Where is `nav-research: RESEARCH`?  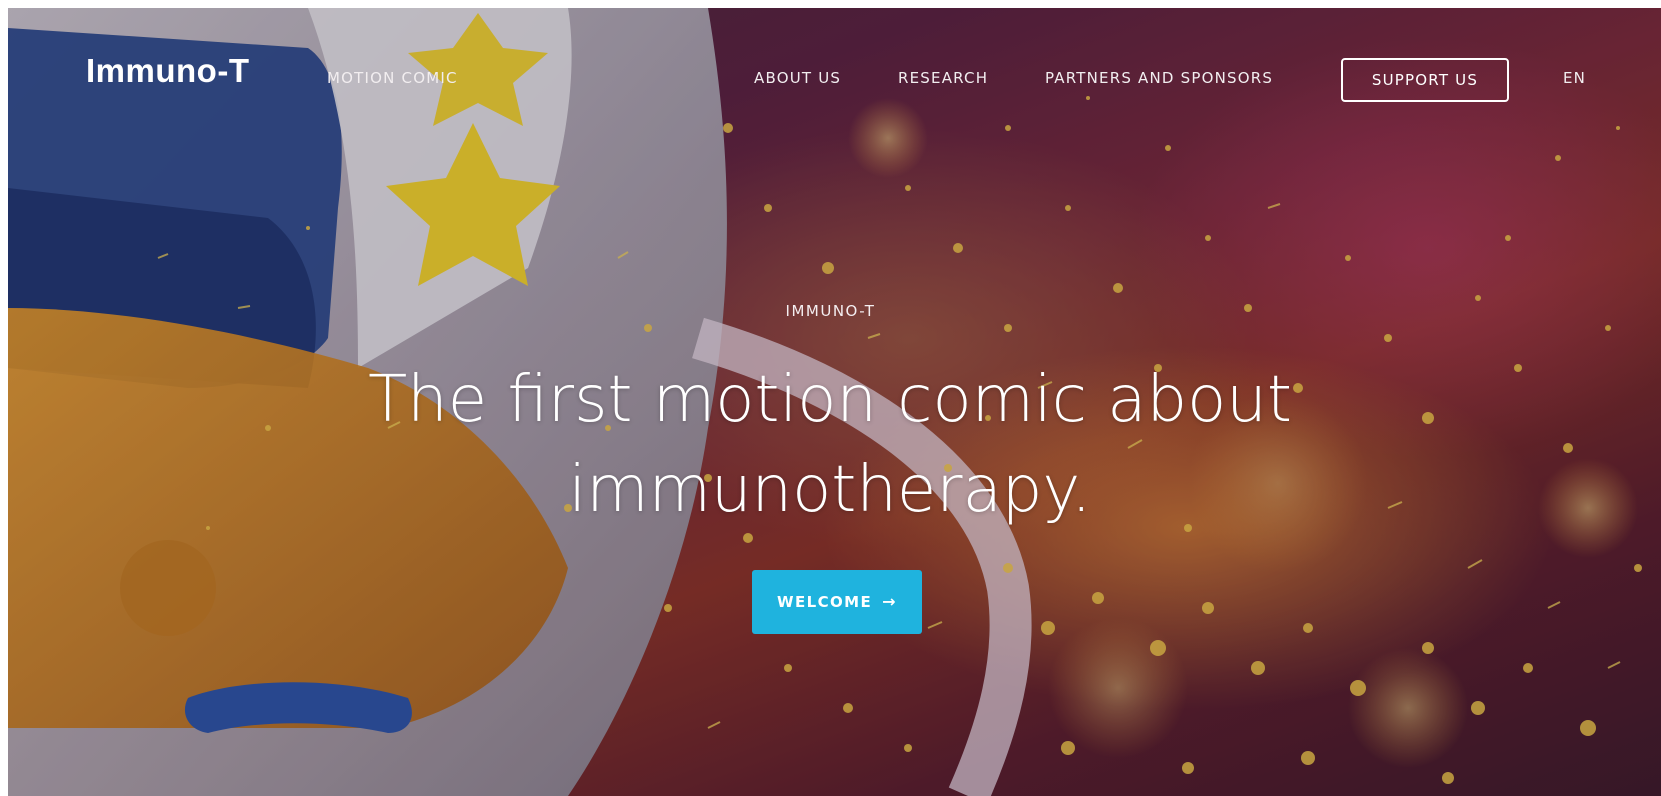 nav-research: RESEARCH is located at coordinates (943, 78).